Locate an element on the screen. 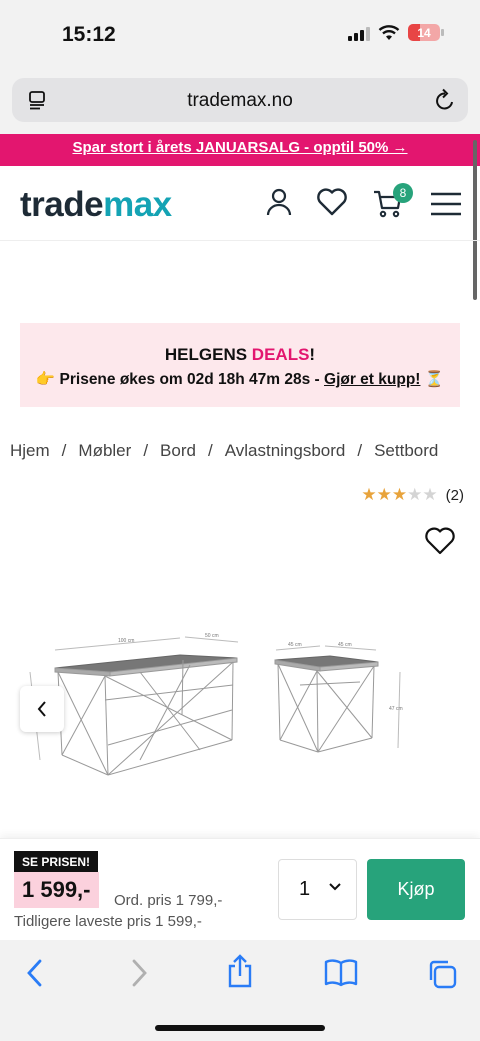 This screenshot has width=480, height=1041. wishlist-icon is located at coordinates (332, 202).